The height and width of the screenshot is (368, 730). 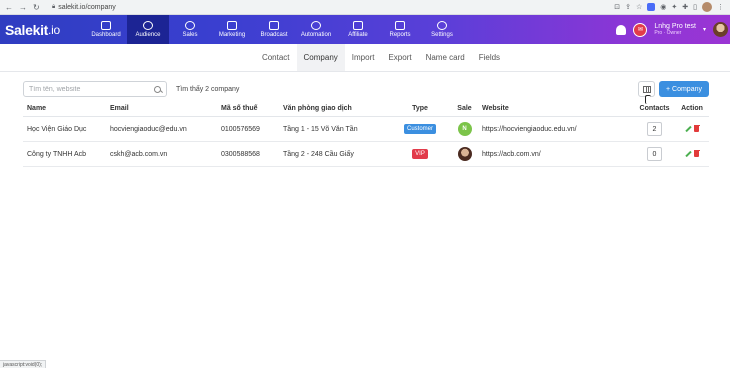 I want to click on browser-extensions: ⊡ ⇪ ☆ ◉ ✦ ✚ ▯ ⋮, so click(x=672, y=7).